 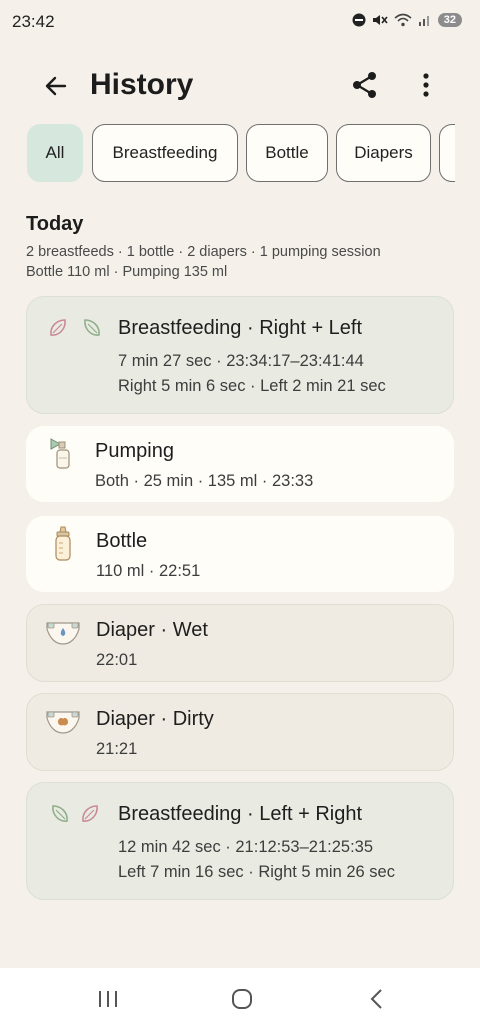 What do you see at coordinates (152, 630) in the screenshot?
I see `entry-title: Diaper · Wet` at bounding box center [152, 630].